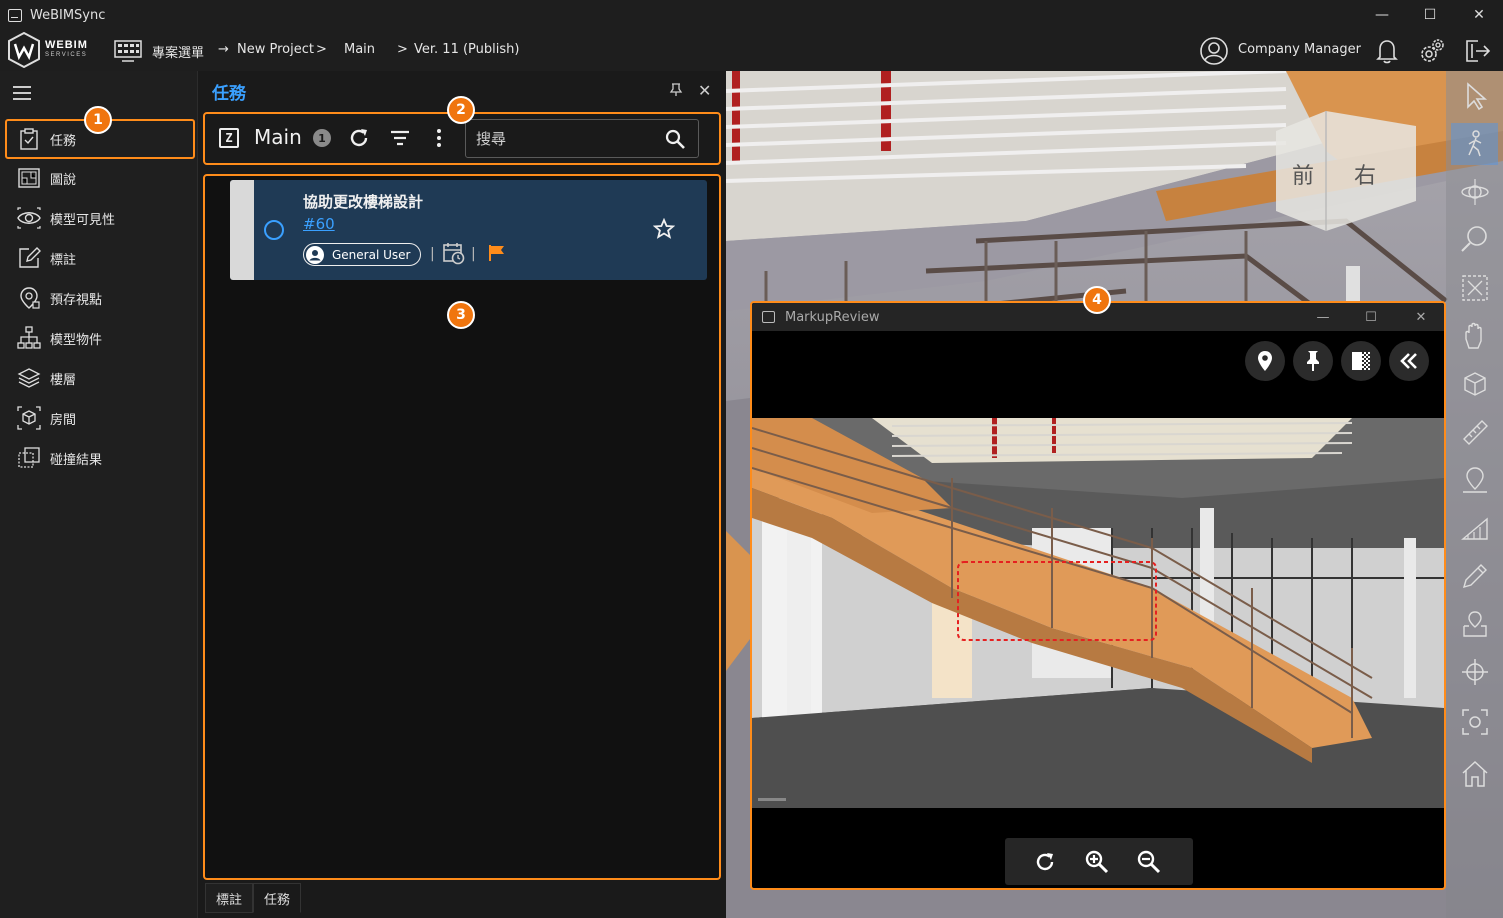 Image resolution: width=1503 pixels, height=918 pixels. Describe the element at coordinates (751, 15) in the screenshot. I see `window-titlebar: WeBIMSync — ☐ ✕` at that location.